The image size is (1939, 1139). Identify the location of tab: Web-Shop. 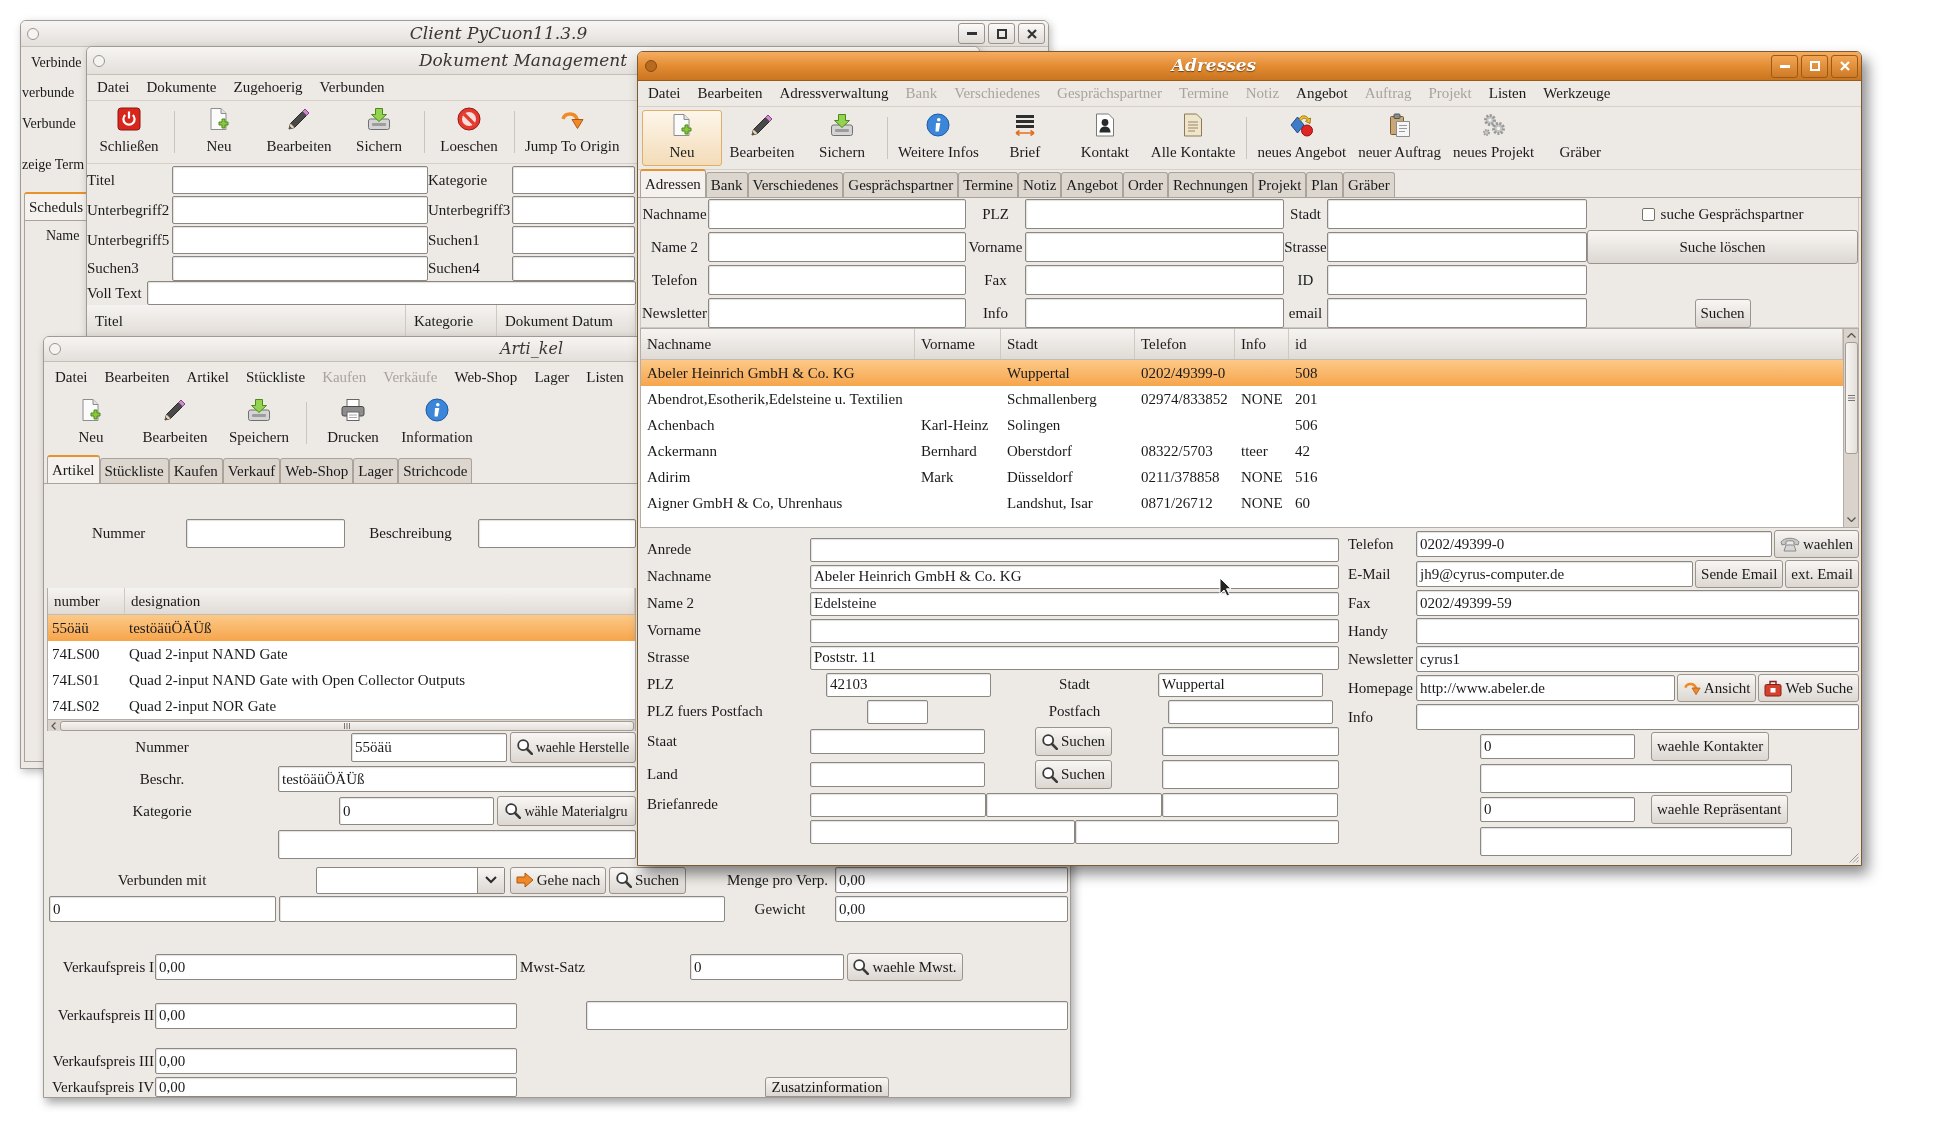
(317, 470).